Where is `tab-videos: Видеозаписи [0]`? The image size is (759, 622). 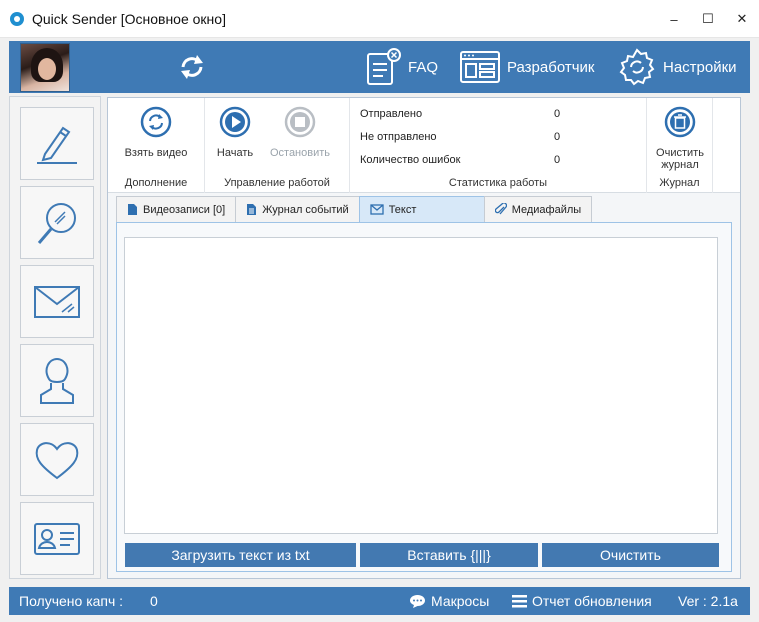 tab-videos: Видеозаписи [0] is located at coordinates (176, 209).